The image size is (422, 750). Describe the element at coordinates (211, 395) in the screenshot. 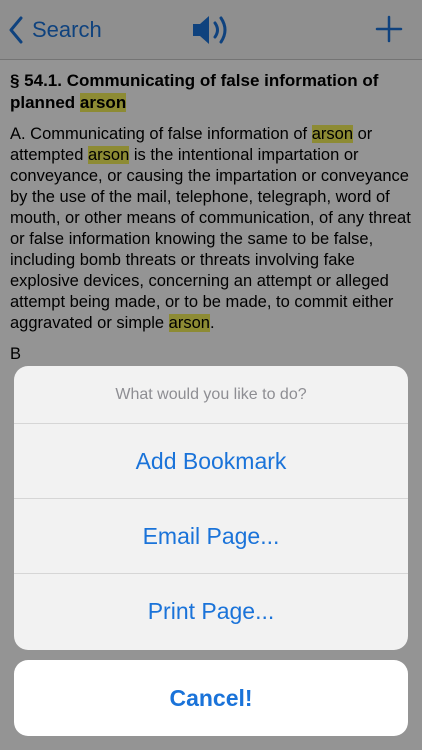

I see `action-sheet-prompt: What would you like to do?` at that location.